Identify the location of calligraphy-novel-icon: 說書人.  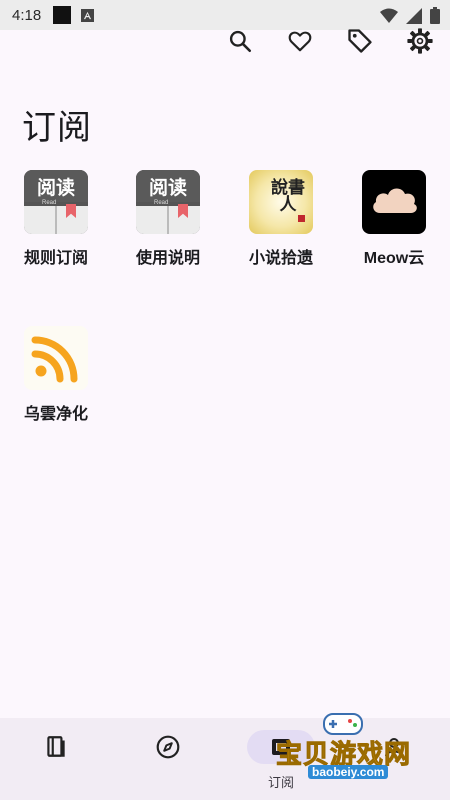
(281, 202).